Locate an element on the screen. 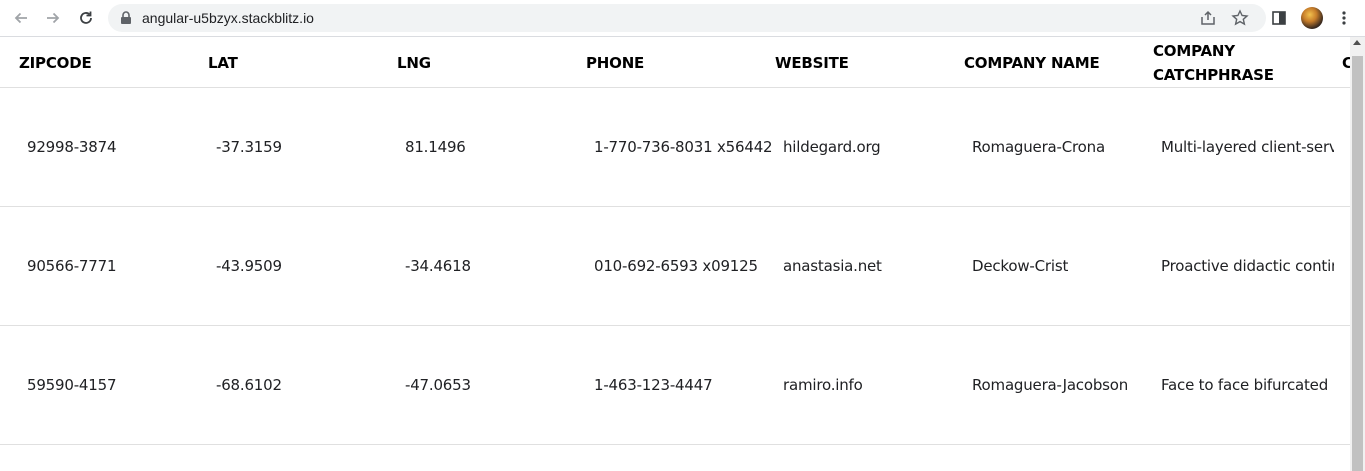  cell-phone: 1-463-123-4447 is located at coordinates (653, 385).